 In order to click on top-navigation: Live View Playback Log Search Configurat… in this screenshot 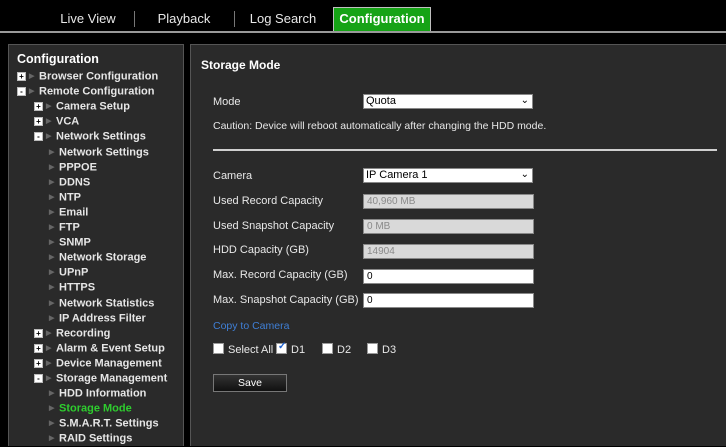, I will do `click(363, 17)`.